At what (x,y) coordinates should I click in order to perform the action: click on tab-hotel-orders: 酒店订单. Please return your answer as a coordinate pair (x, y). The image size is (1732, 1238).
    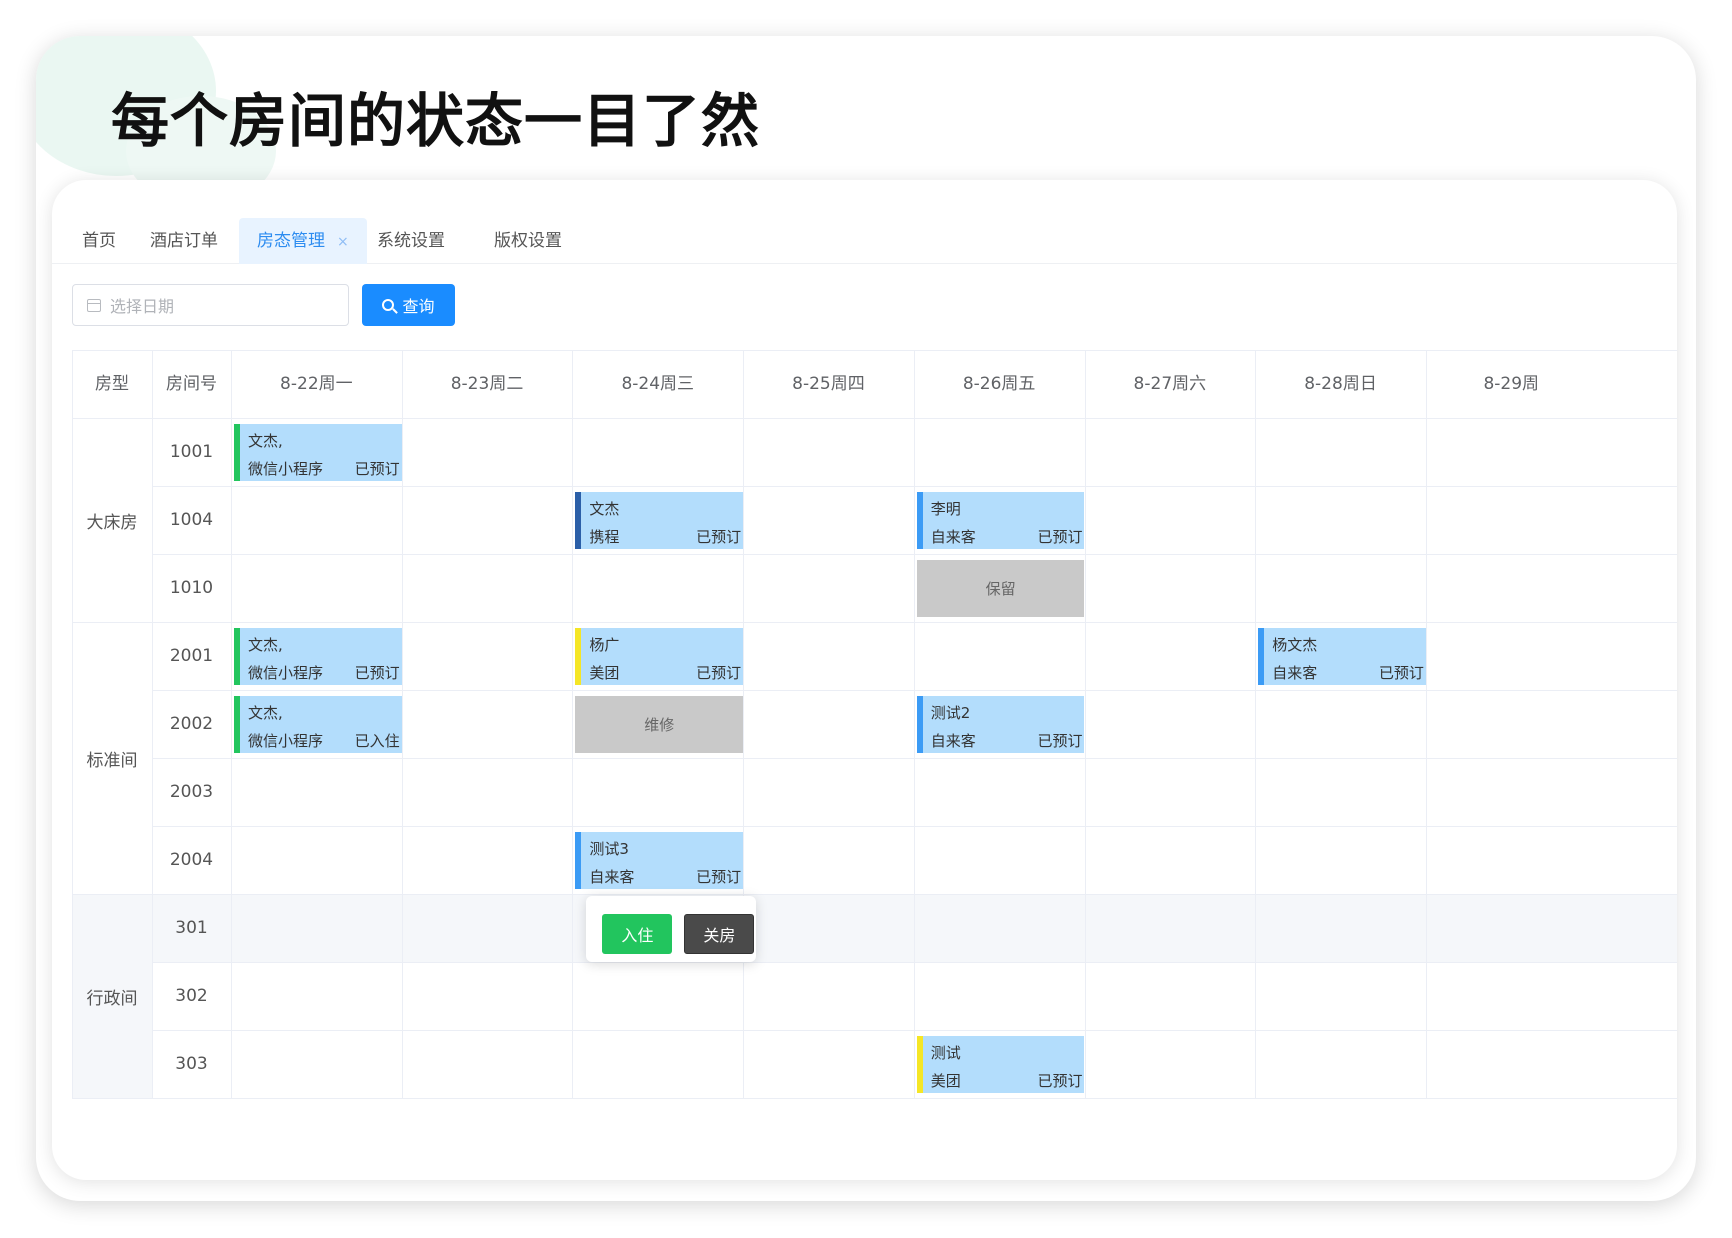
    Looking at the image, I should click on (184, 241).